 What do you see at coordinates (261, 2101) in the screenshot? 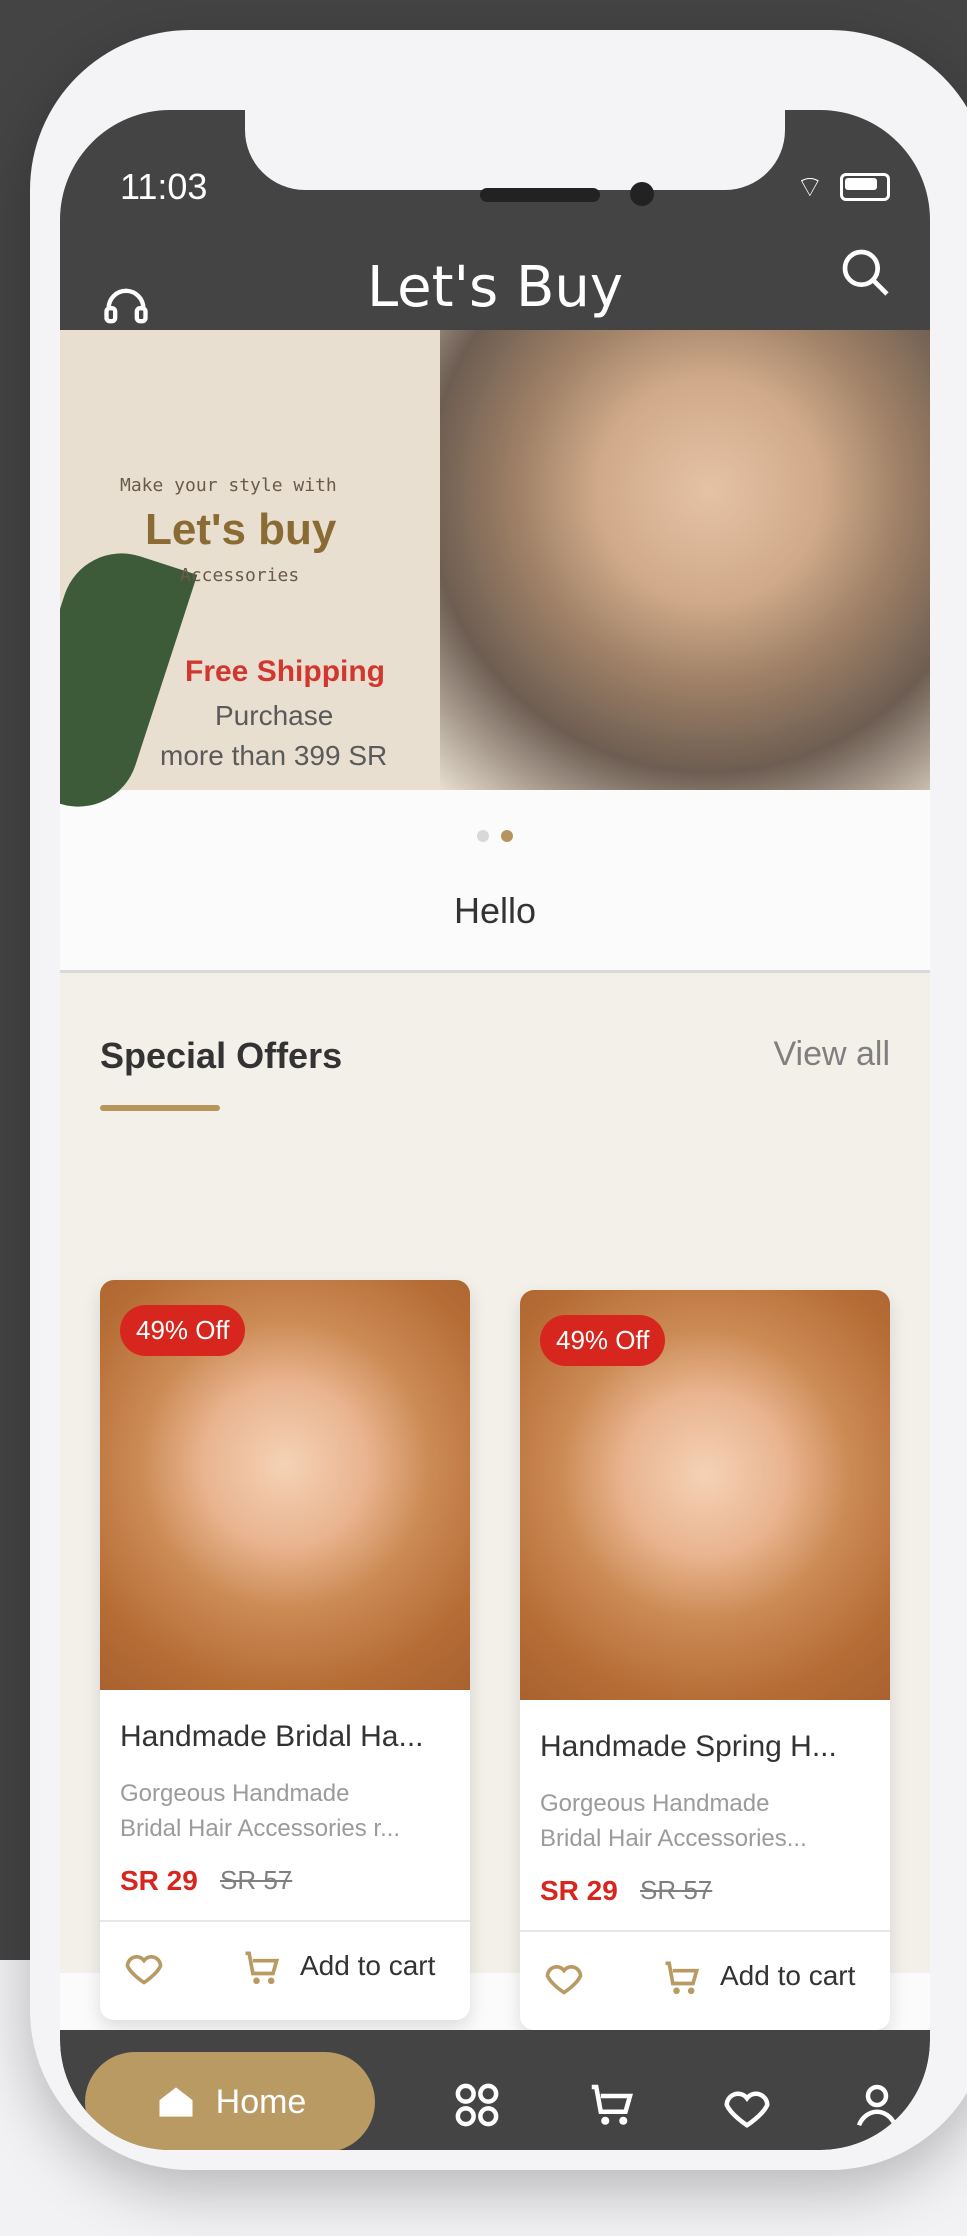
I see `nav-home-label: Home` at bounding box center [261, 2101].